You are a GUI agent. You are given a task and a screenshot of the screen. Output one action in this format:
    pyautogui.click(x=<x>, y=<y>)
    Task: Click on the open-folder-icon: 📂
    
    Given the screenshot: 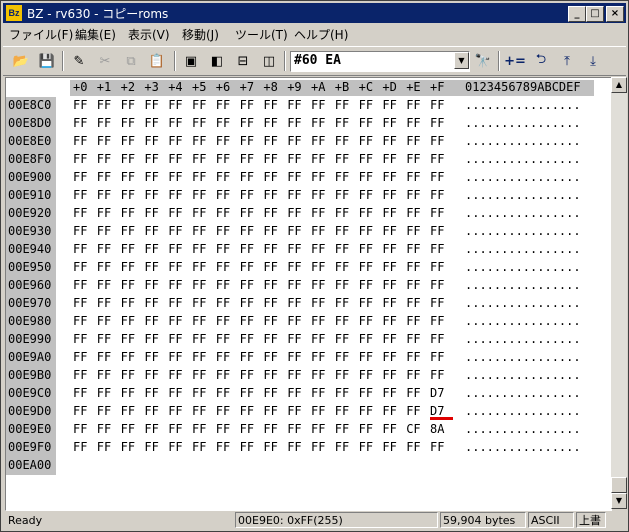 What is the action you would take?
    pyautogui.click(x=21, y=61)
    